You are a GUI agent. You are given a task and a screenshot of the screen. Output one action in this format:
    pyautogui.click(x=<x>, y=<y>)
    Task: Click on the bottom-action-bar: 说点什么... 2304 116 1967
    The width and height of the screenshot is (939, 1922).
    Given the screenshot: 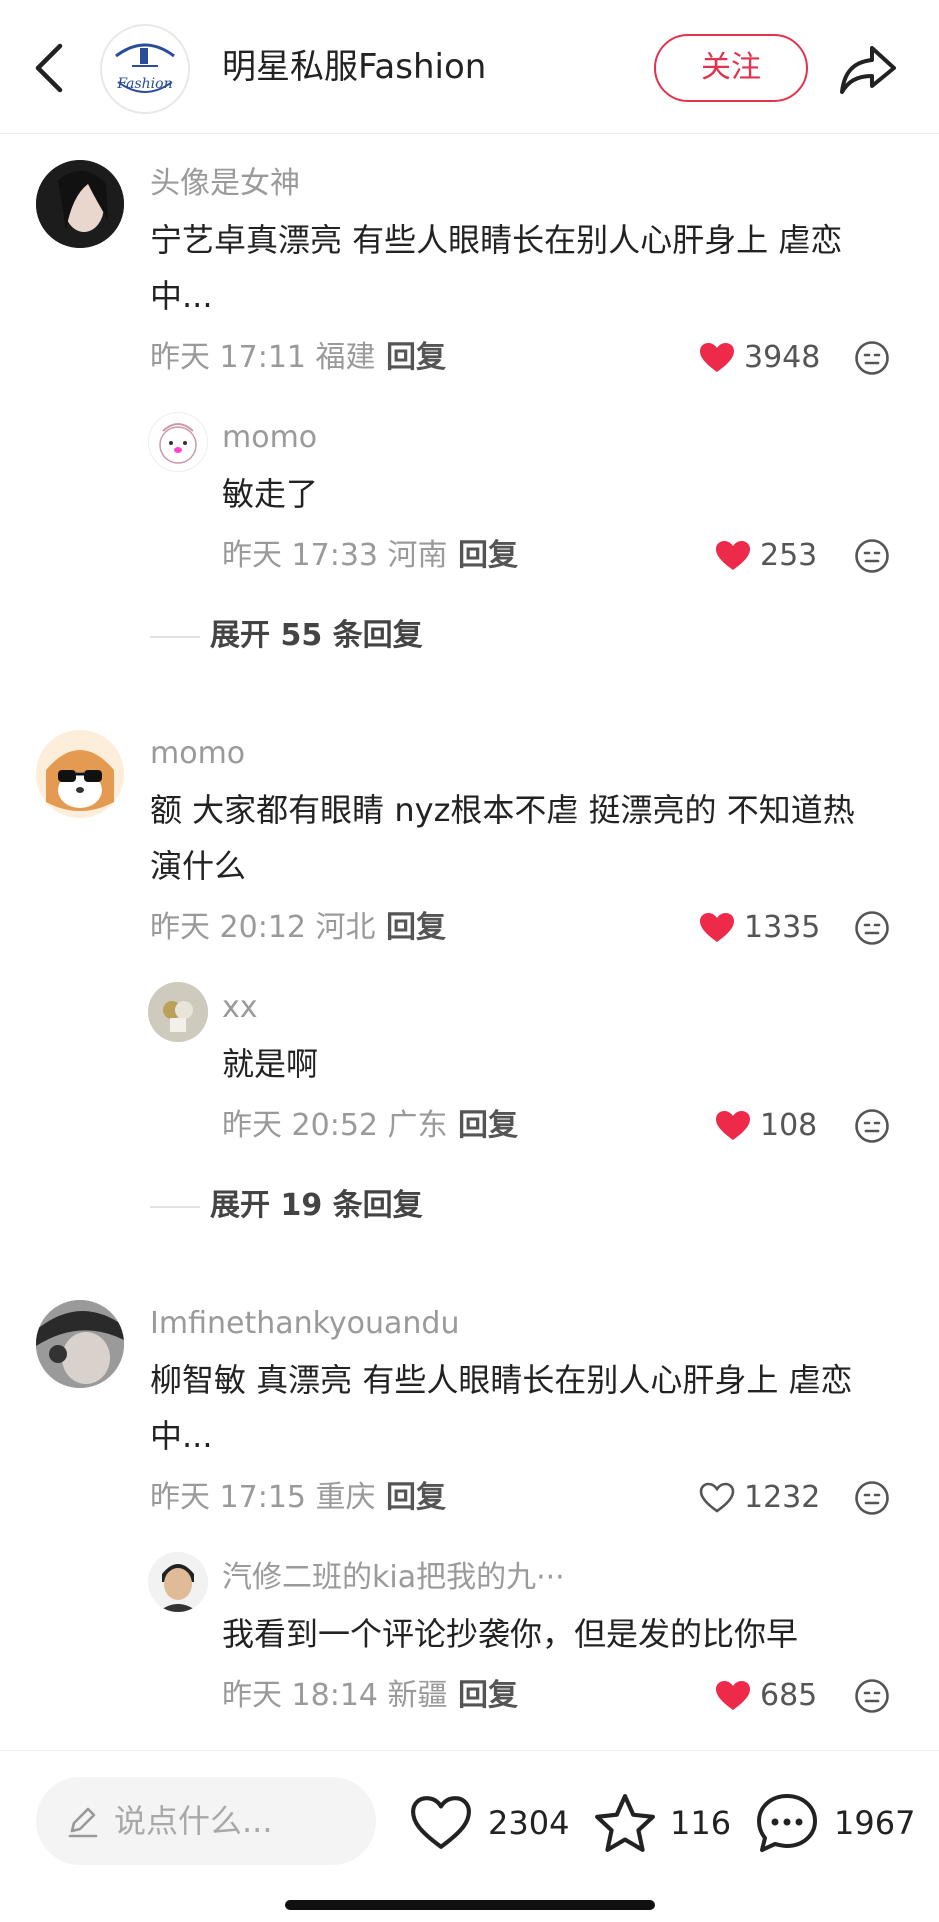 What is the action you would take?
    pyautogui.click(x=469, y=1836)
    